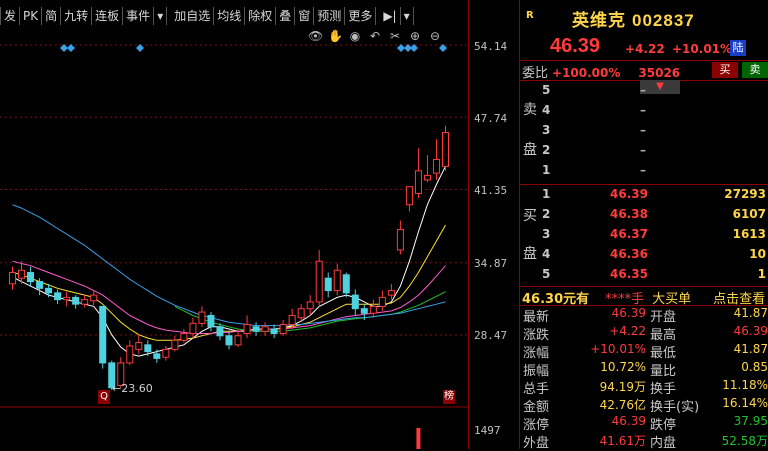 The width and height of the screenshot is (768, 451). Describe the element at coordinates (663, 371) in the screenshot. I see `stat-label: 量比` at that location.